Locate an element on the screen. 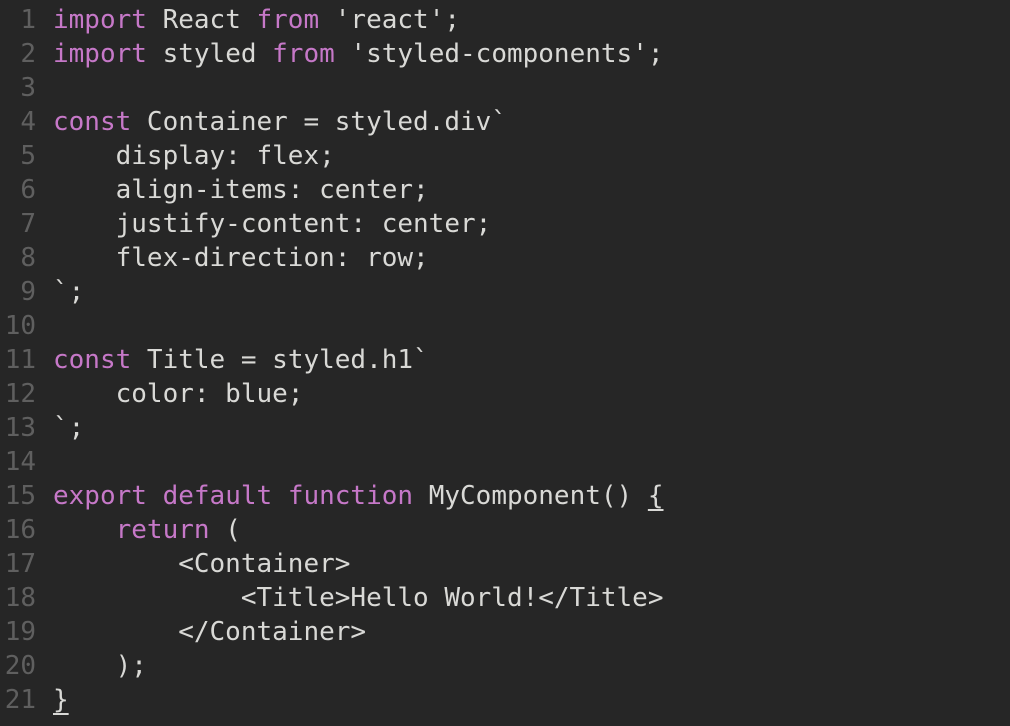 This screenshot has height=726, width=1010. code-text: } is located at coordinates (61, 700).